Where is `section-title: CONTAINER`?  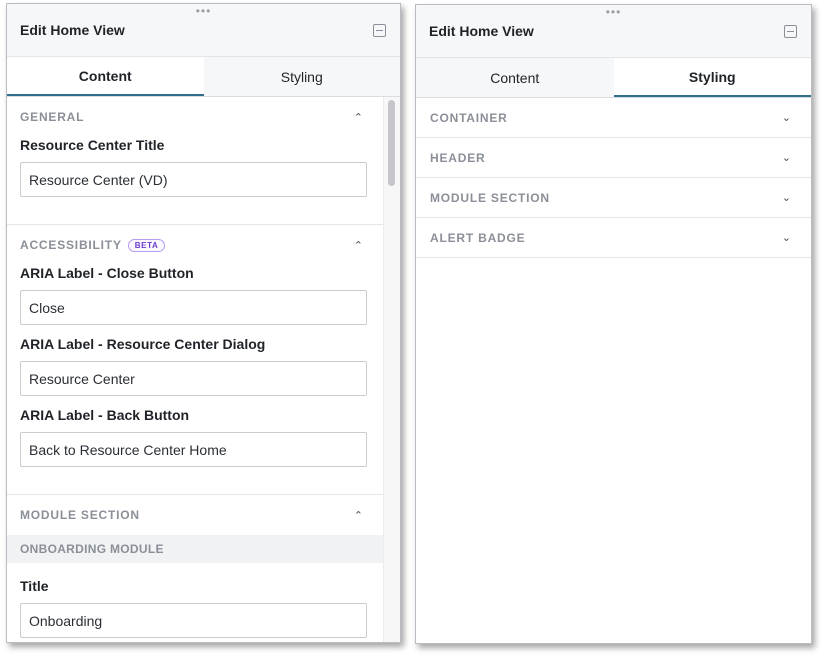
section-title: CONTAINER is located at coordinates (469, 117).